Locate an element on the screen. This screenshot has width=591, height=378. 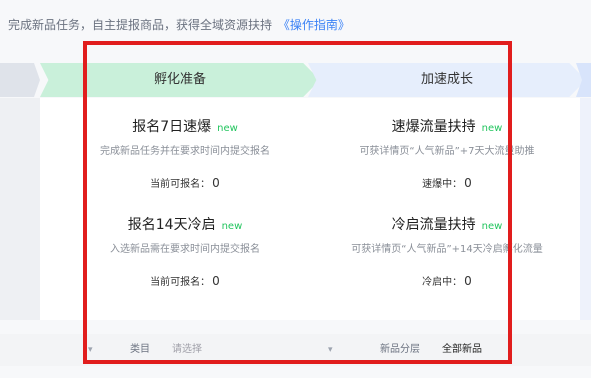
card-title: 速爆流量扶持 new is located at coordinates (447, 126).